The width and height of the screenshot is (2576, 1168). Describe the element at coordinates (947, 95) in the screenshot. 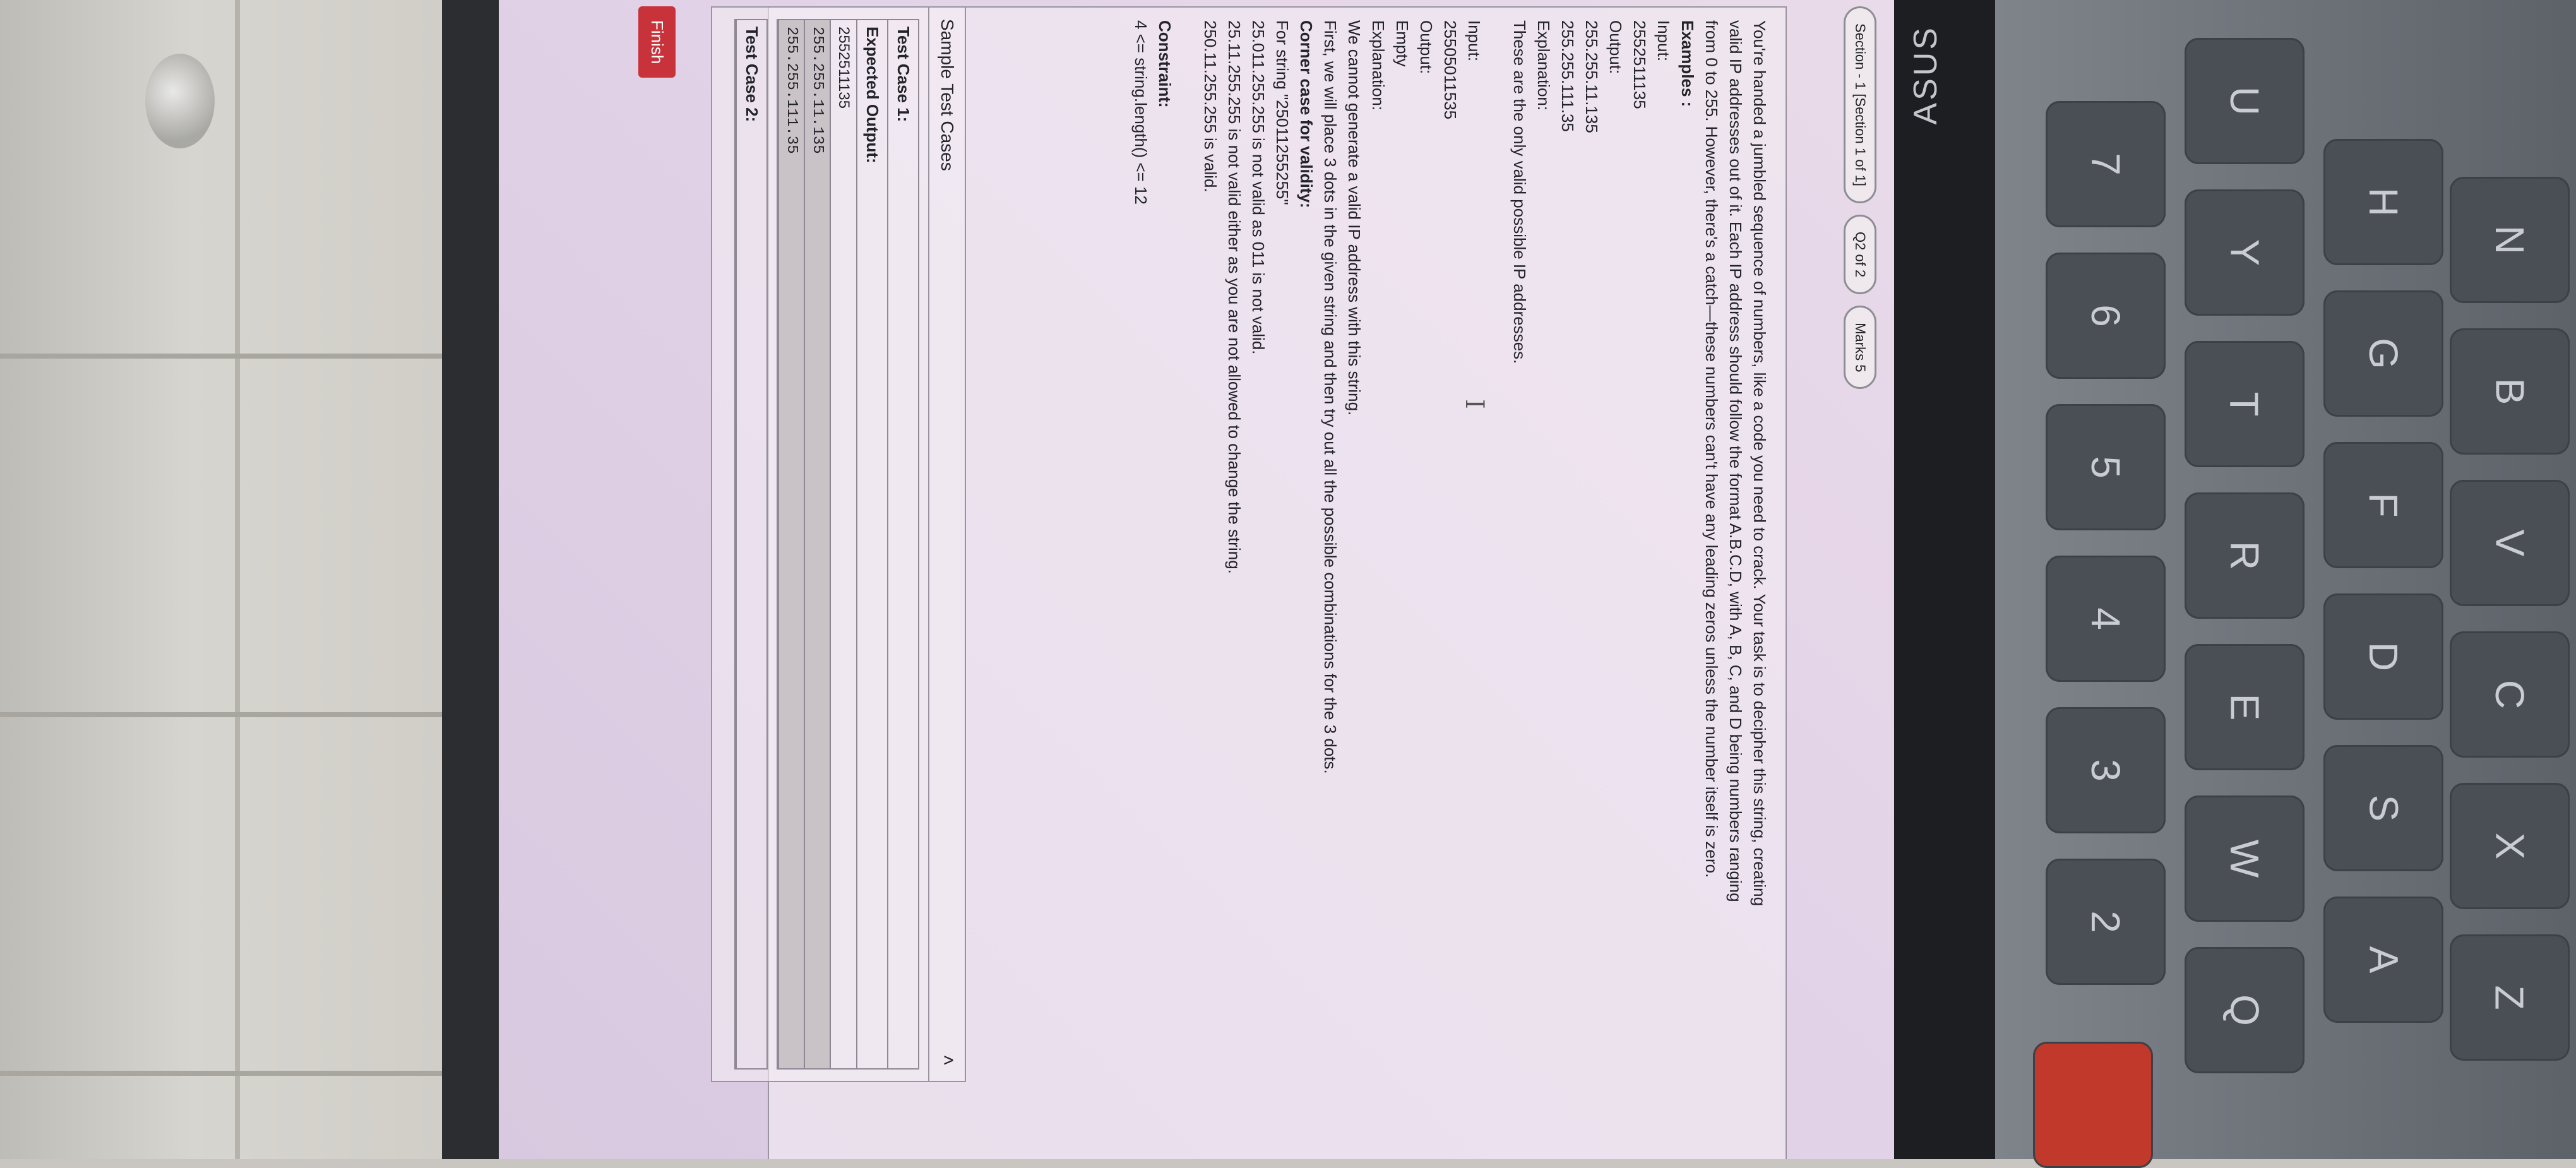

I see `sample-test-cases-title: Sample Test Cases` at that location.